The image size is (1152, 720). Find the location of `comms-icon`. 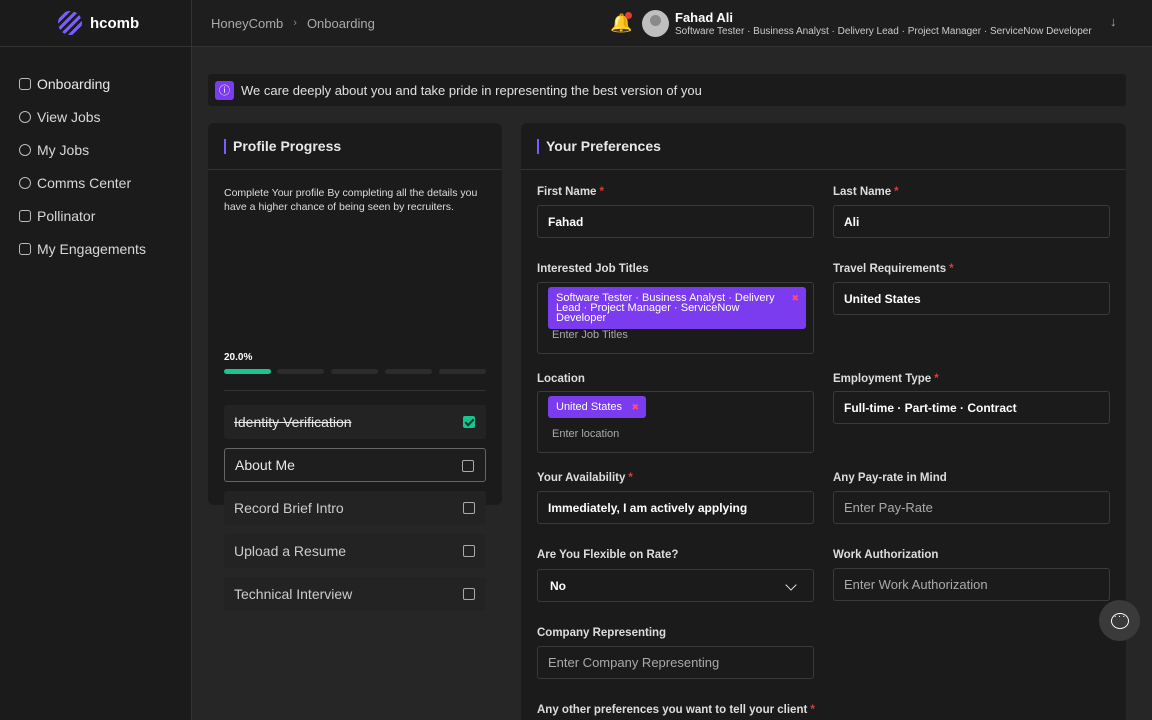

comms-icon is located at coordinates (25, 182).